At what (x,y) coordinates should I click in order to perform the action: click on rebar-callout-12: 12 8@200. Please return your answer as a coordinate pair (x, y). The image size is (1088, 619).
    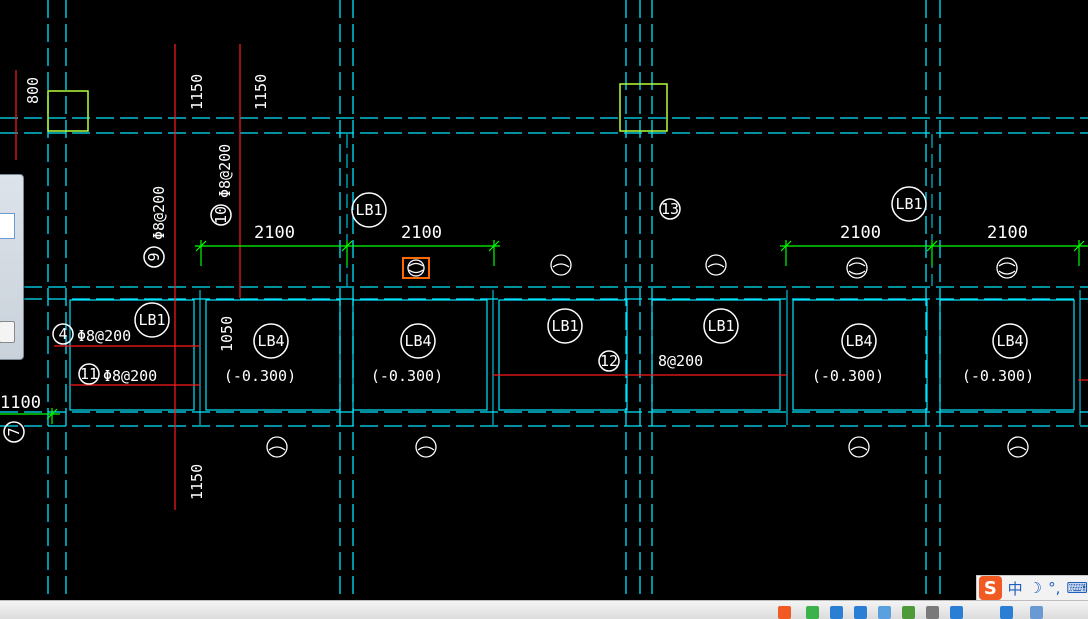
    Looking at the image, I should click on (650, 361).